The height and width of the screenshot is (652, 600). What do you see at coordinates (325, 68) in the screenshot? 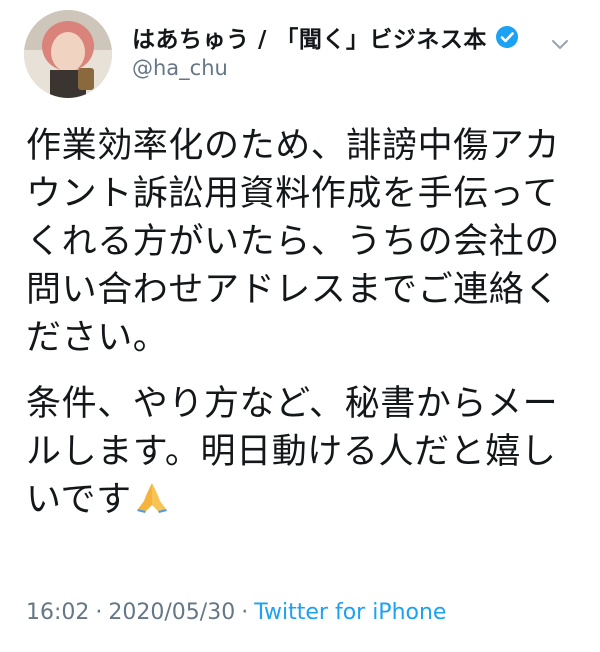
I see `user-handle: @ha_chu` at bounding box center [325, 68].